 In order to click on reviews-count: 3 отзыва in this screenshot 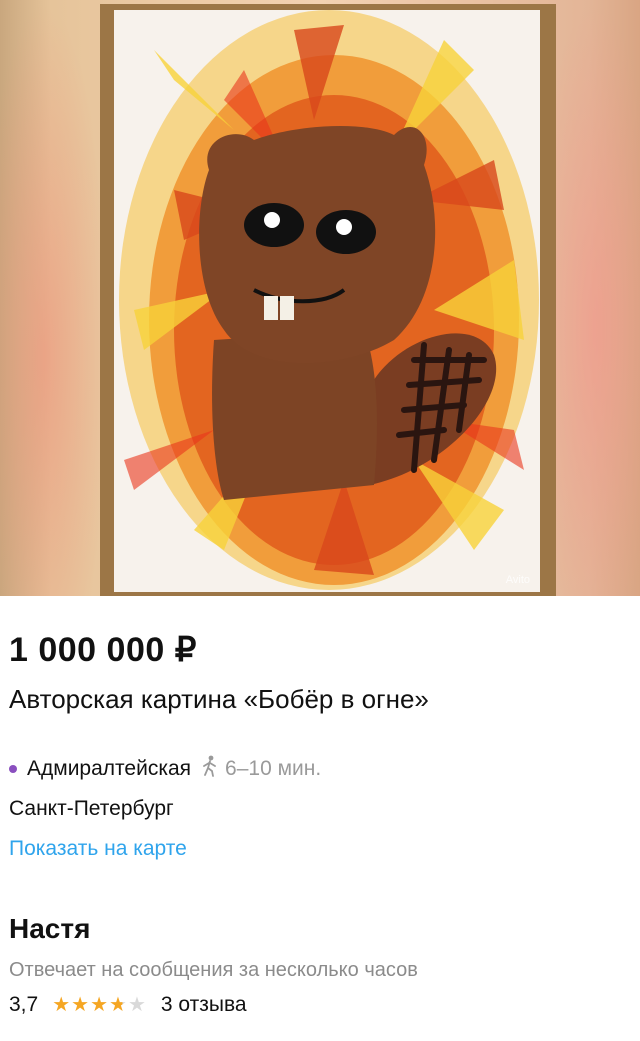, I will do `click(204, 1005)`.